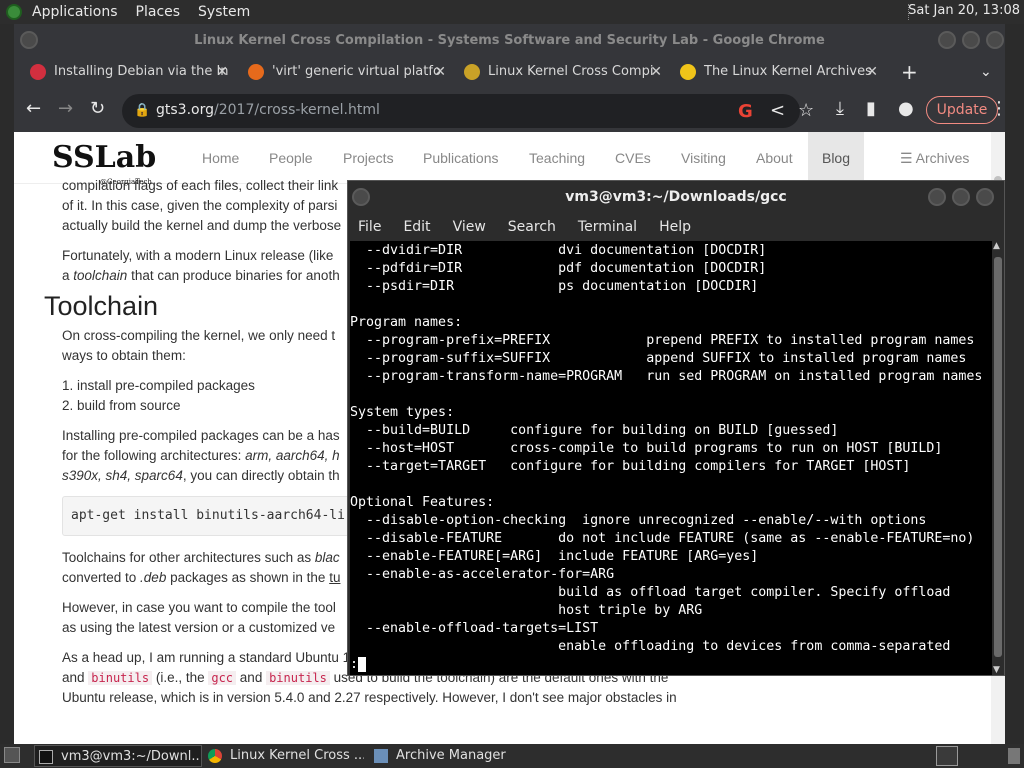  Describe the element at coordinates (369, 227) in the screenshot. I see `menu-file: File` at that location.